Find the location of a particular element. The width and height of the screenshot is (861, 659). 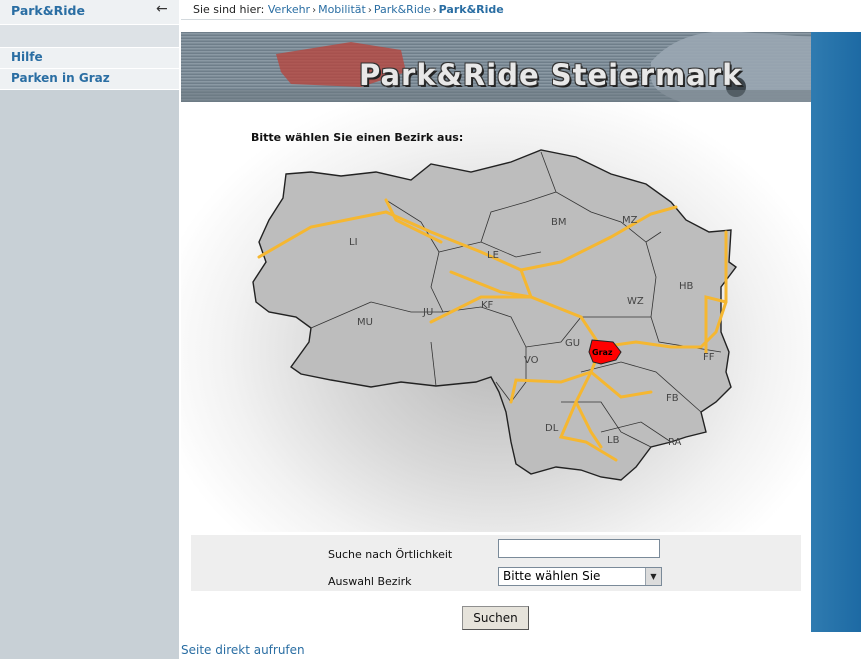

sidebar-item-hilfe: Hilfe is located at coordinates (89, 58).